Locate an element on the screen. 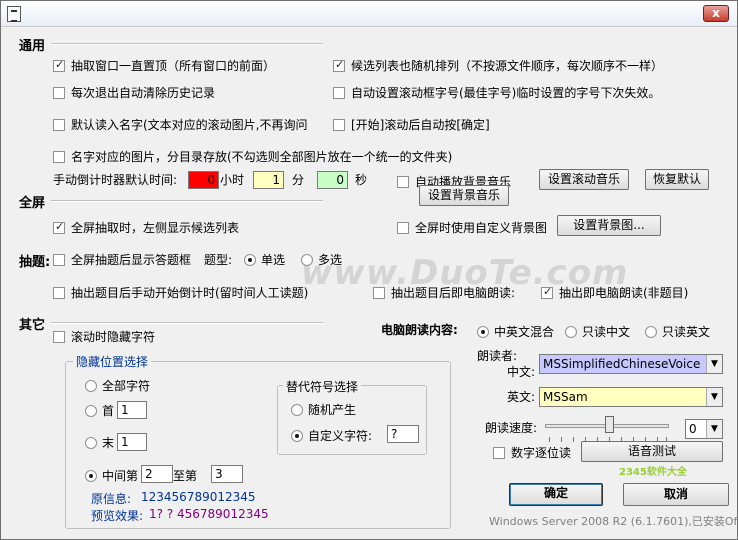 Image resolution: width=738 pixels, height=540 pixels. title-bar: x is located at coordinates (369, 14).